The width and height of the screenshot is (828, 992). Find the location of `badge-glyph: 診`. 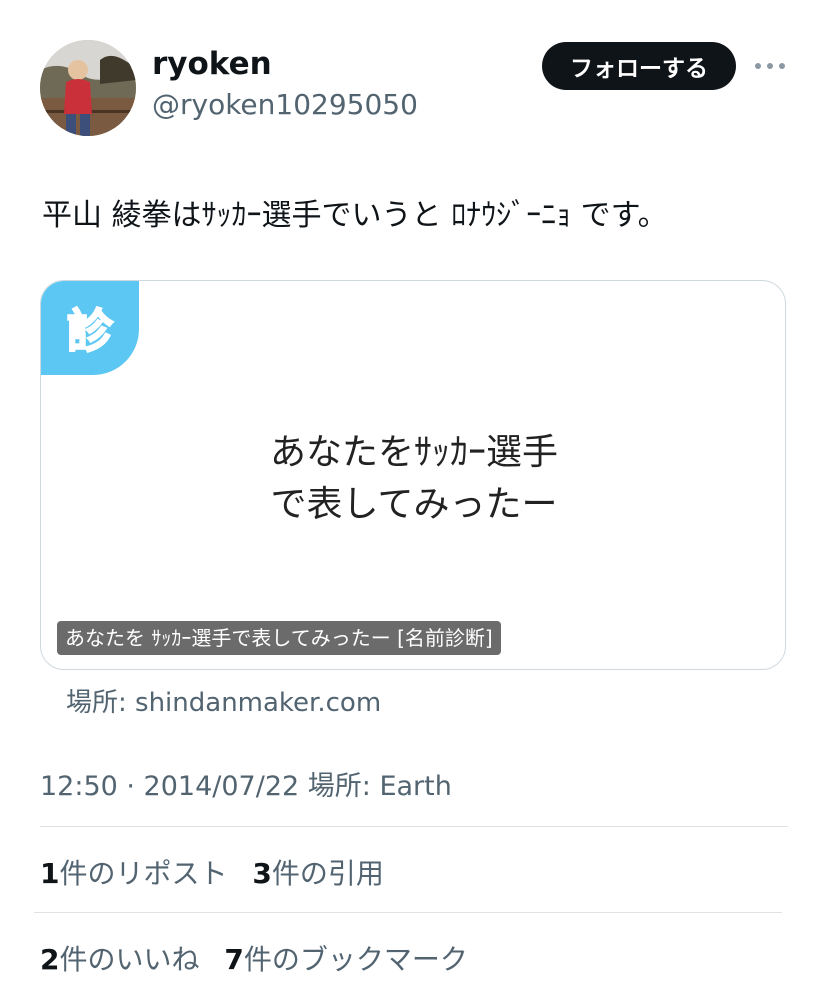

badge-glyph: 診 is located at coordinates (90, 331).